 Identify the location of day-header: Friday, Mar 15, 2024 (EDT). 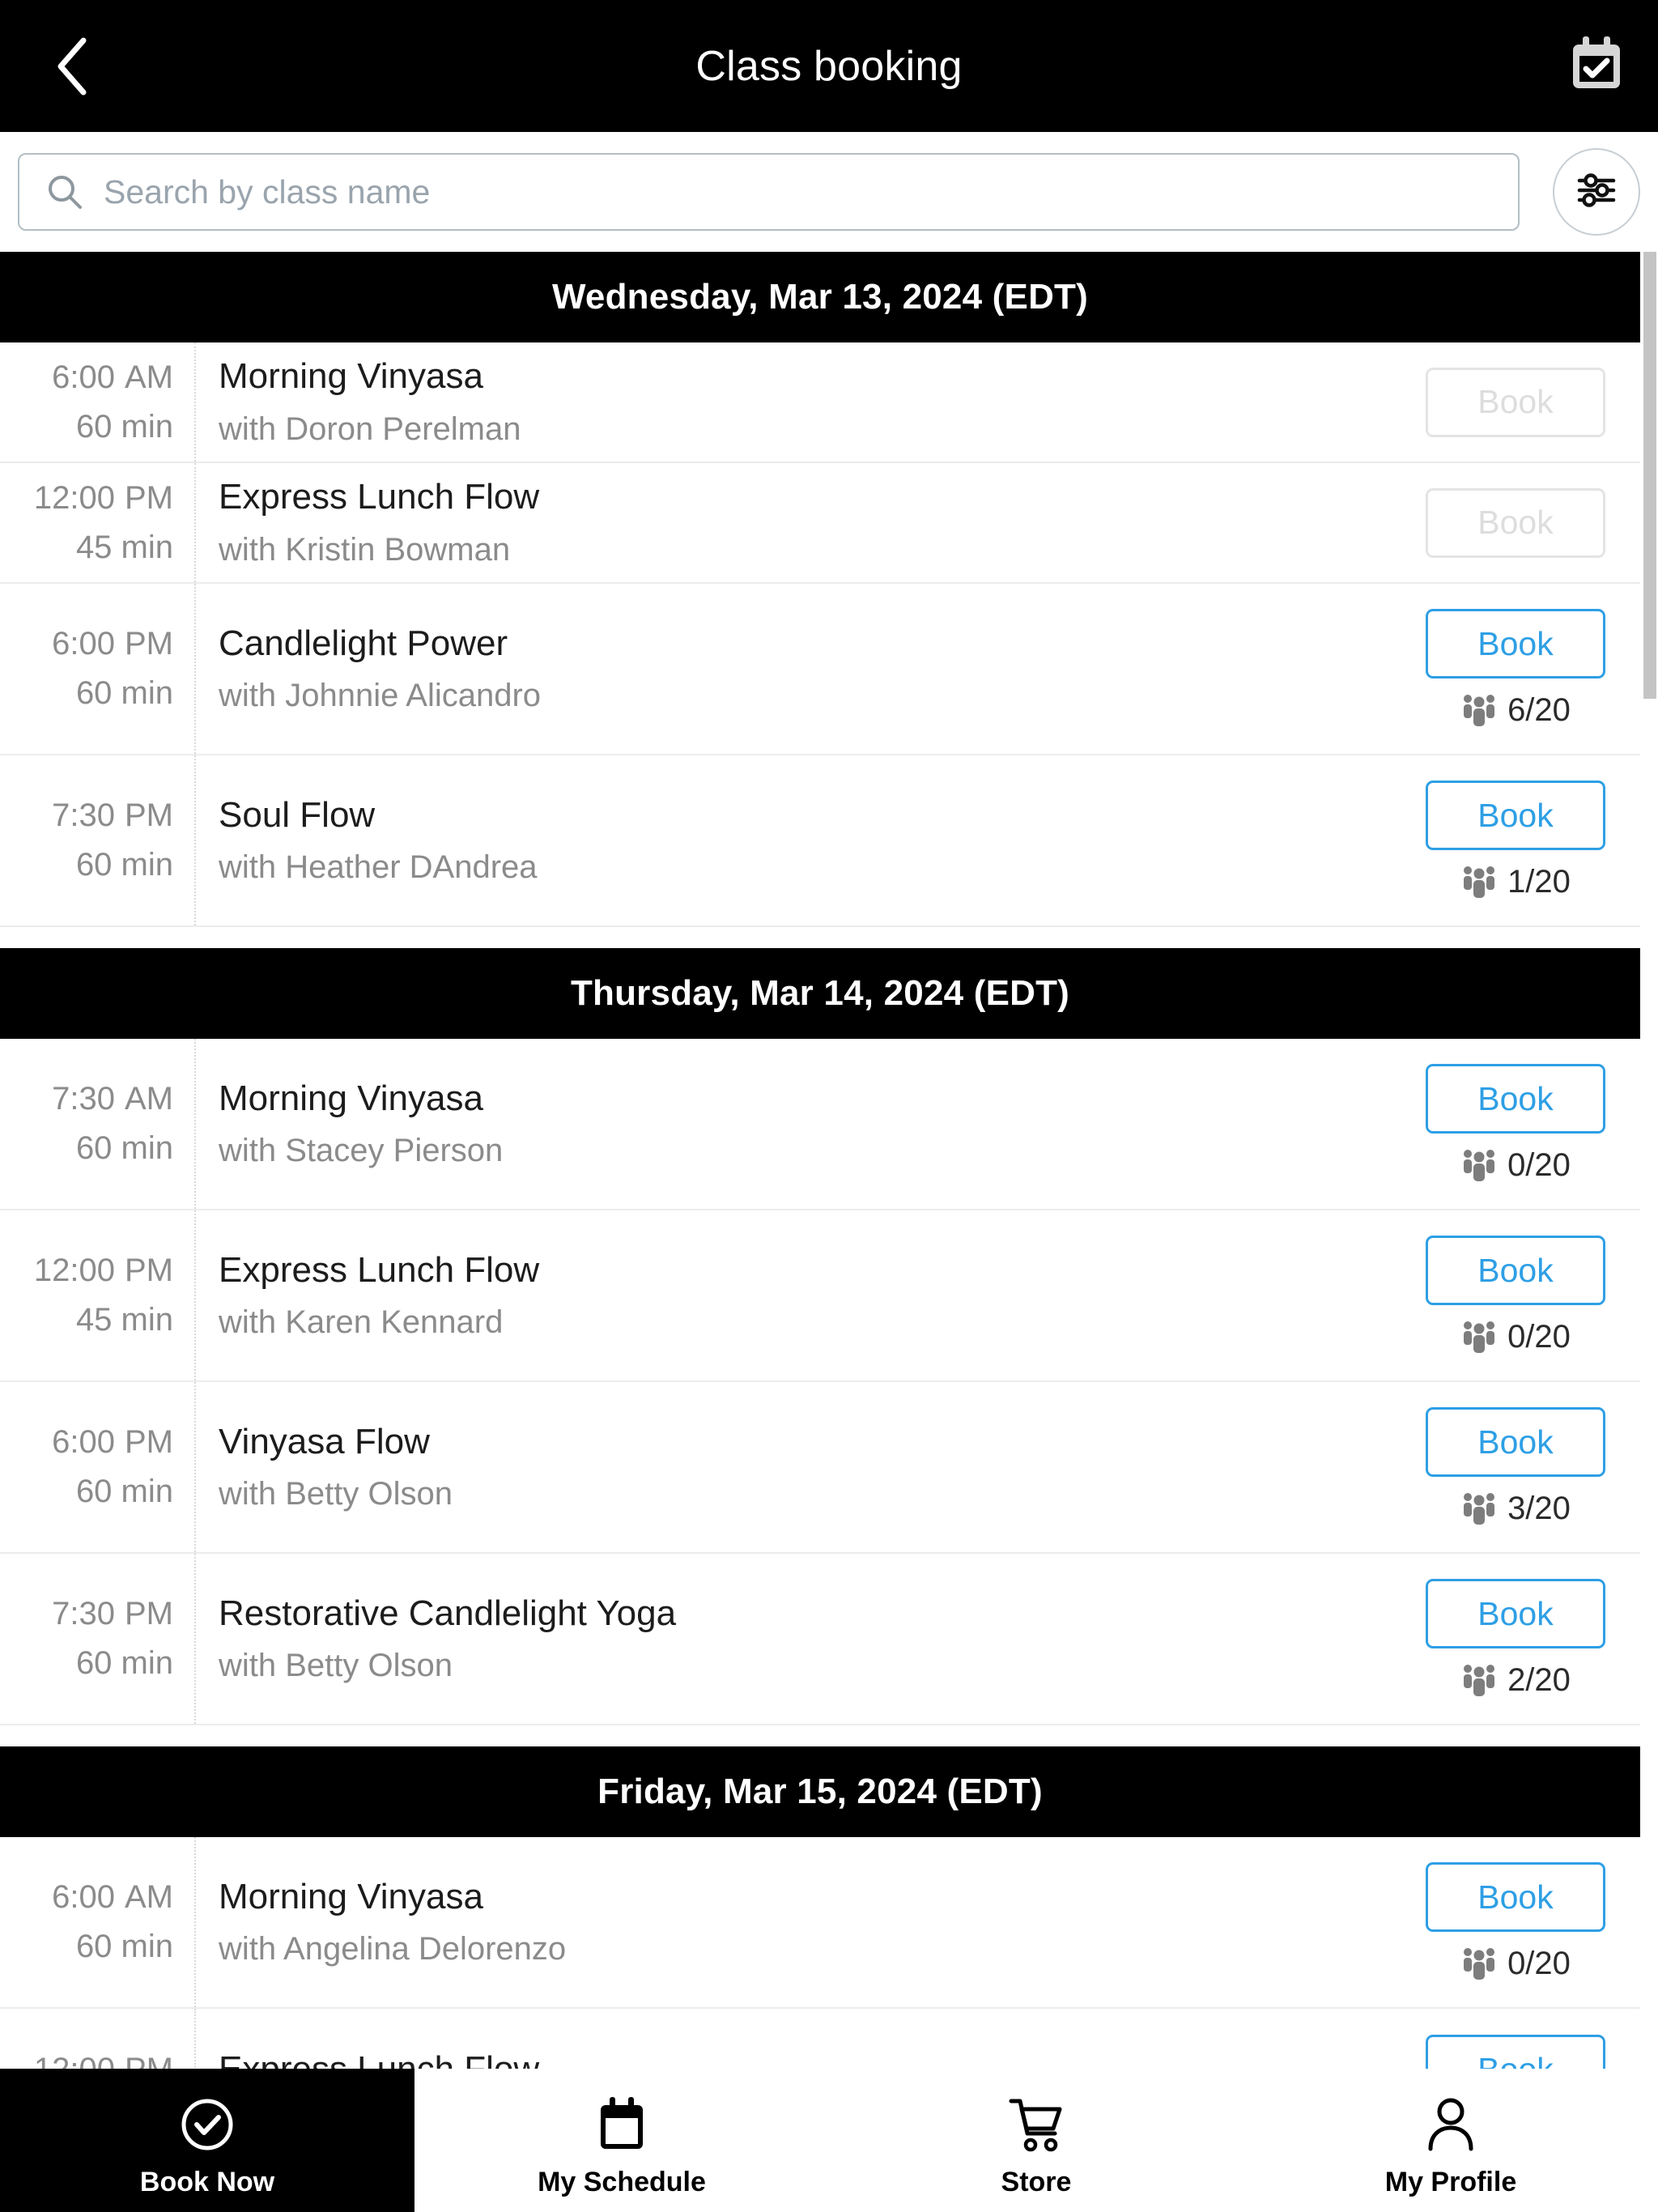
(820, 1792).